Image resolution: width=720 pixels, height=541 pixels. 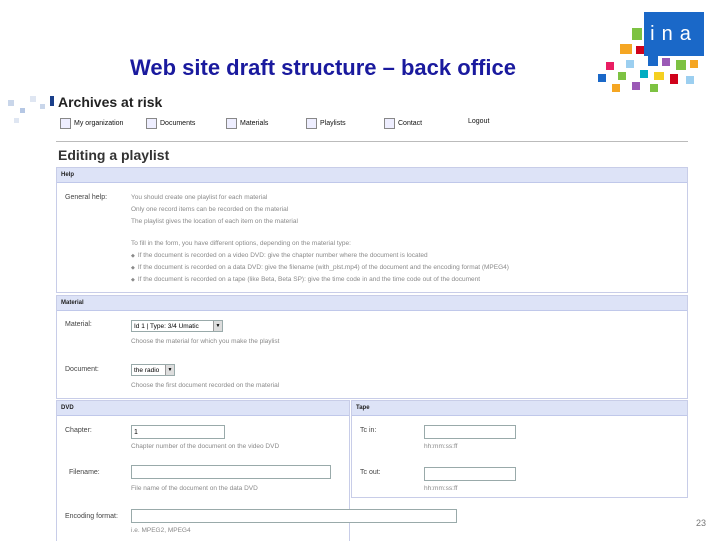 What do you see at coordinates (203, 408) in the screenshot?
I see `dvd-header: DVD` at bounding box center [203, 408].